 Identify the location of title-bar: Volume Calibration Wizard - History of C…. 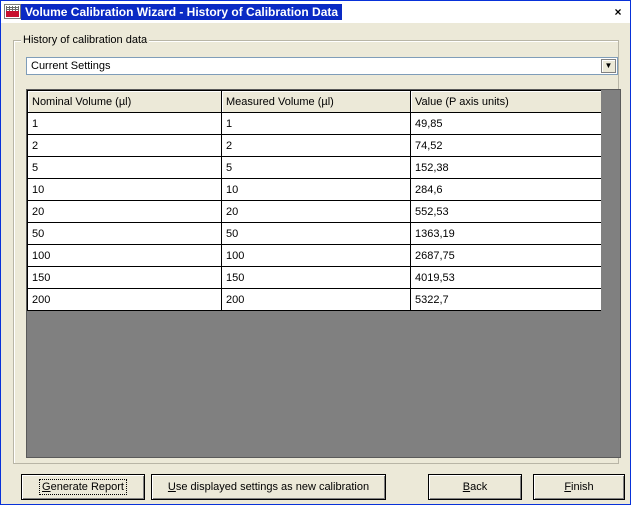
(315, 12).